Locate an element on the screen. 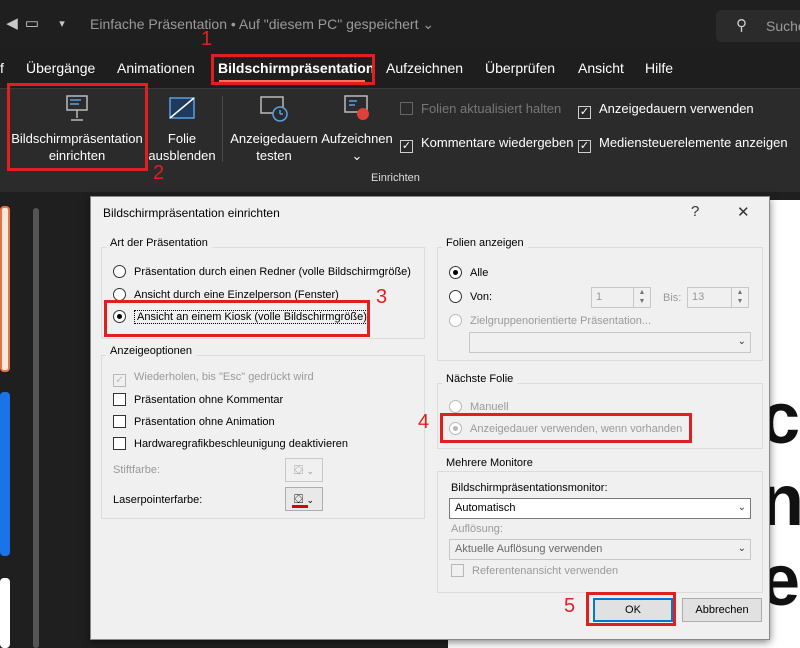 The image size is (800, 648). laser-color-label: Laserpointerfarbe: is located at coordinates (158, 500).